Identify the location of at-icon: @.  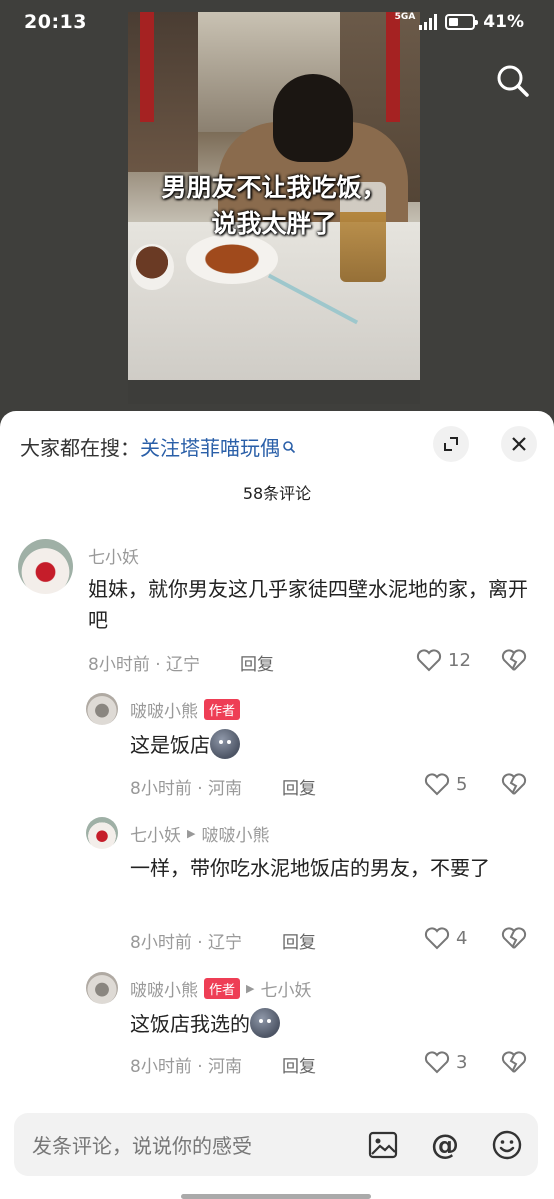
(445, 1145).